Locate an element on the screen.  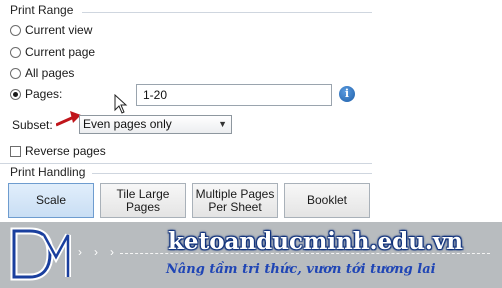
banner-site-name: ketoanducminh.edu.vn is located at coordinates (316, 241).